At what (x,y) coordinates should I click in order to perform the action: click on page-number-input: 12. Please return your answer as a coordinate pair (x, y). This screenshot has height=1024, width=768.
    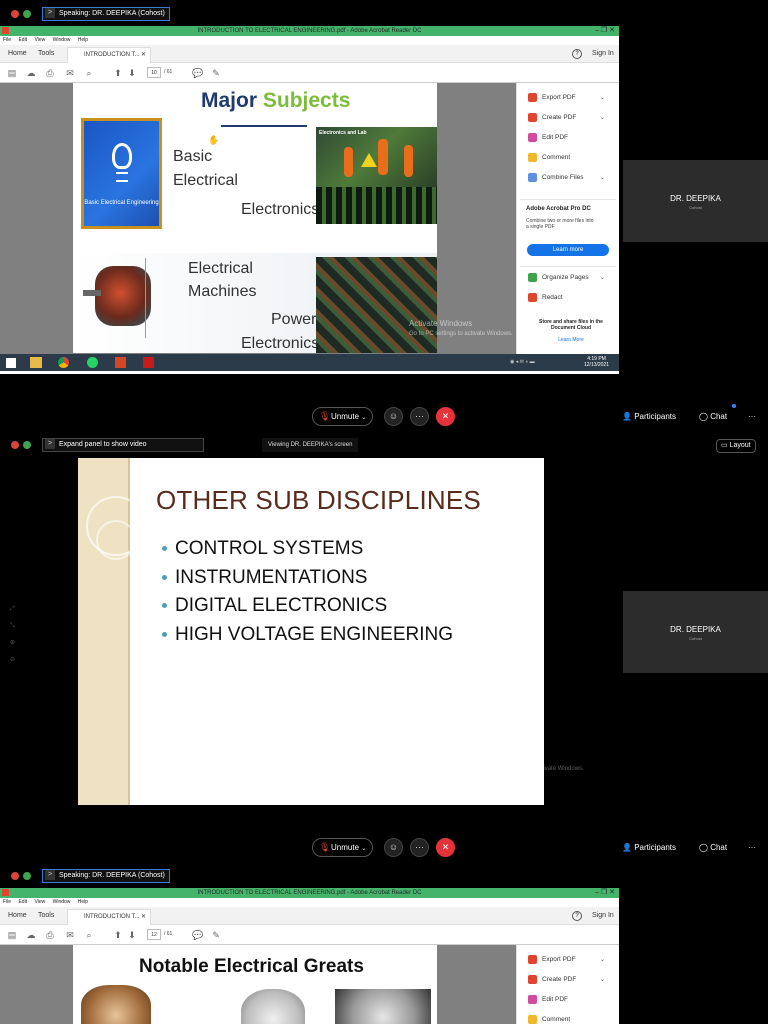
    Looking at the image, I should click on (154, 934).